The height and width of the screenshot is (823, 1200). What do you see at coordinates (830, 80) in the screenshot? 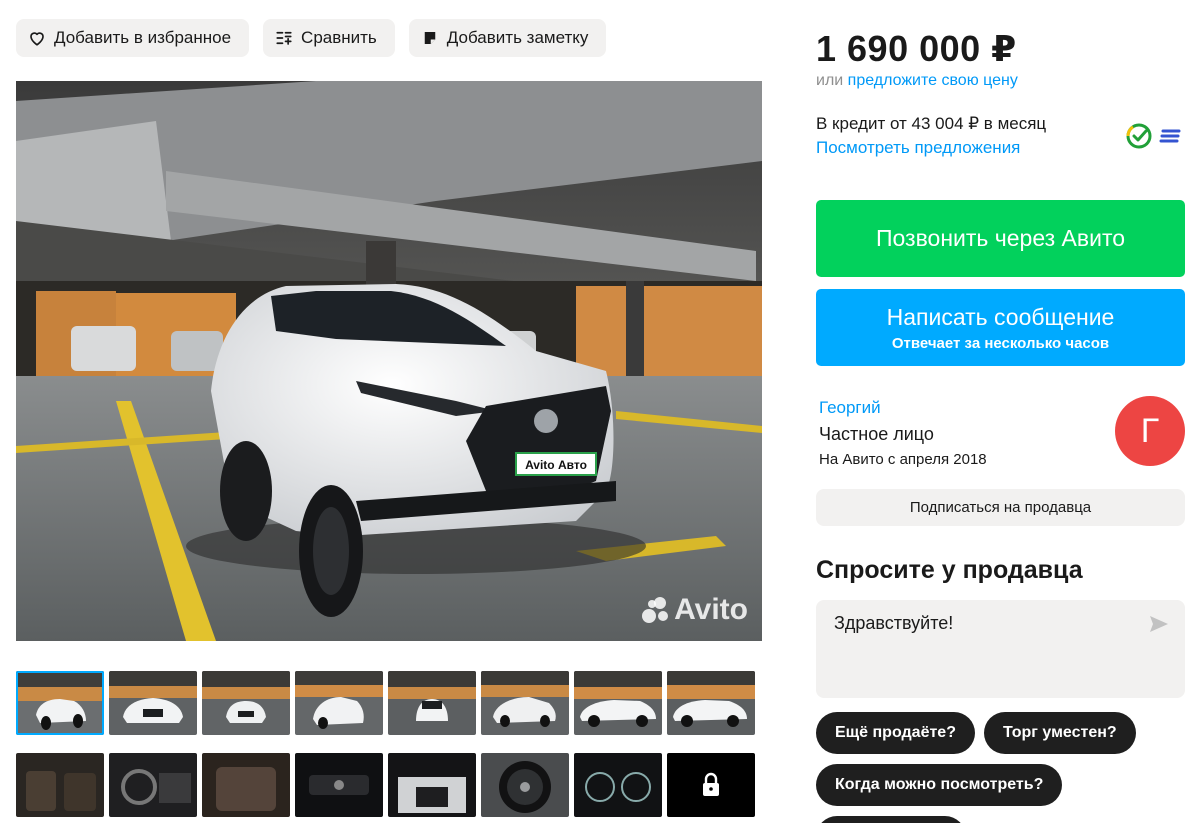
I see `offer-prefix: или` at bounding box center [830, 80].